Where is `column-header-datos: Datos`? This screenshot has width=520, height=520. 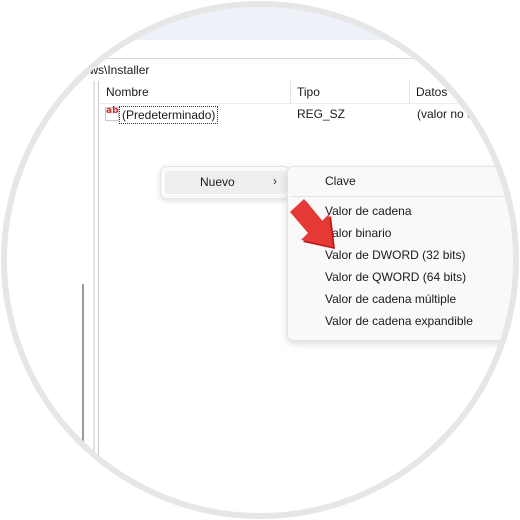 column-header-datos: Datos is located at coordinates (465, 92).